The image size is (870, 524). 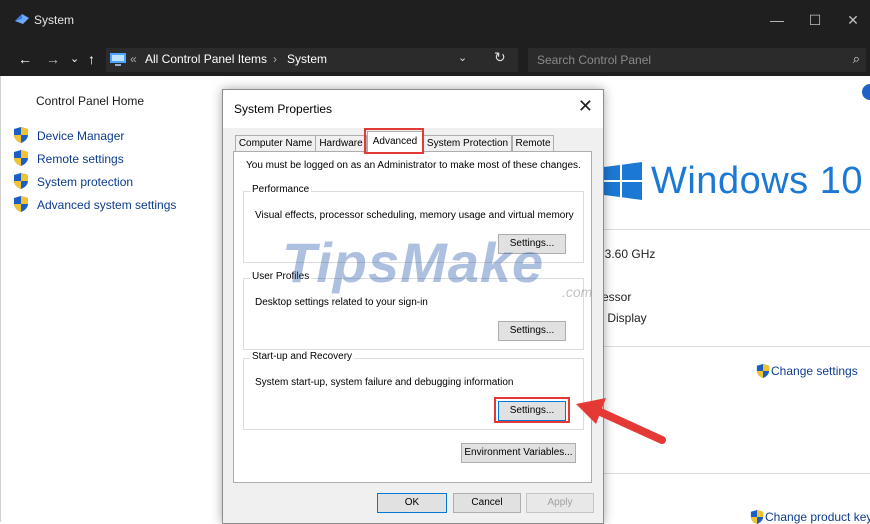 I want to click on red-pointer-arrow-icon, so click(x=621, y=421).